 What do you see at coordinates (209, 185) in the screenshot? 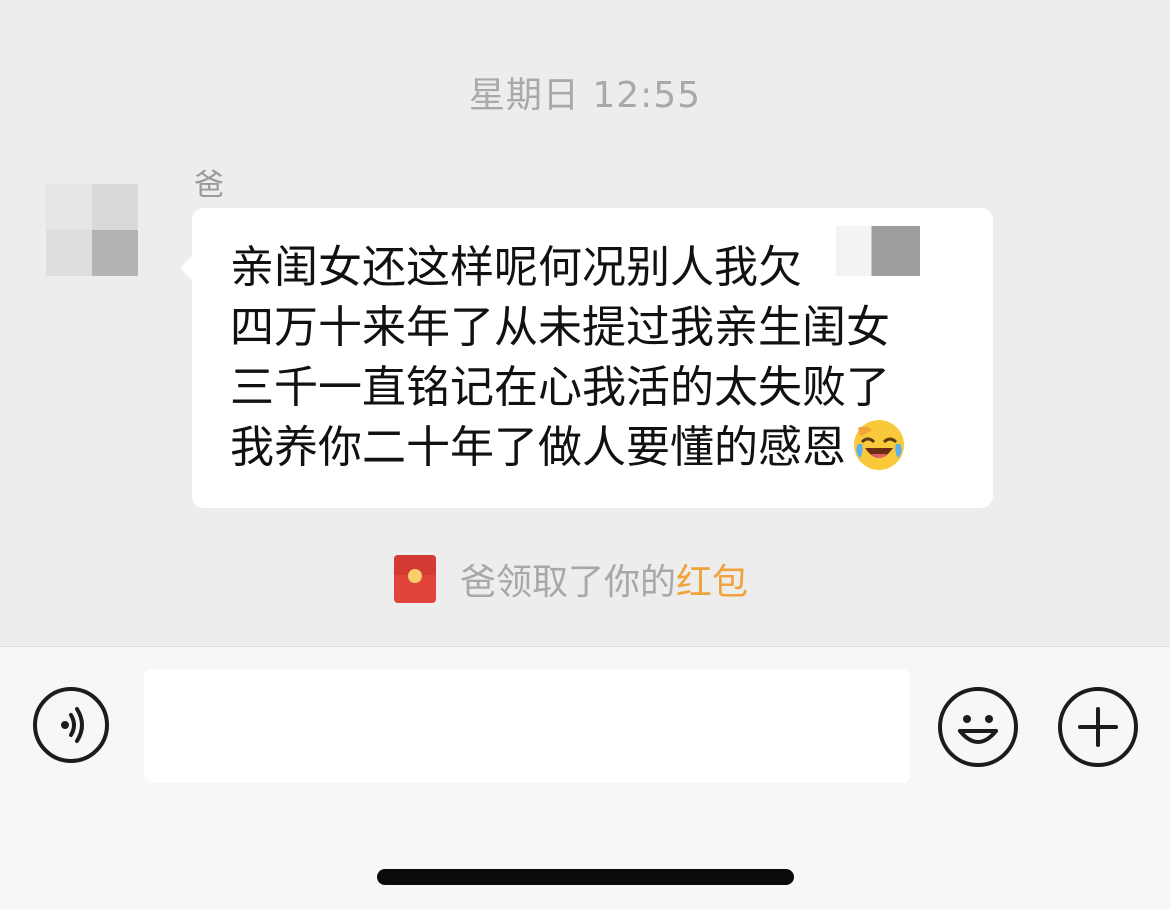
I see `sender-name: 爸` at bounding box center [209, 185].